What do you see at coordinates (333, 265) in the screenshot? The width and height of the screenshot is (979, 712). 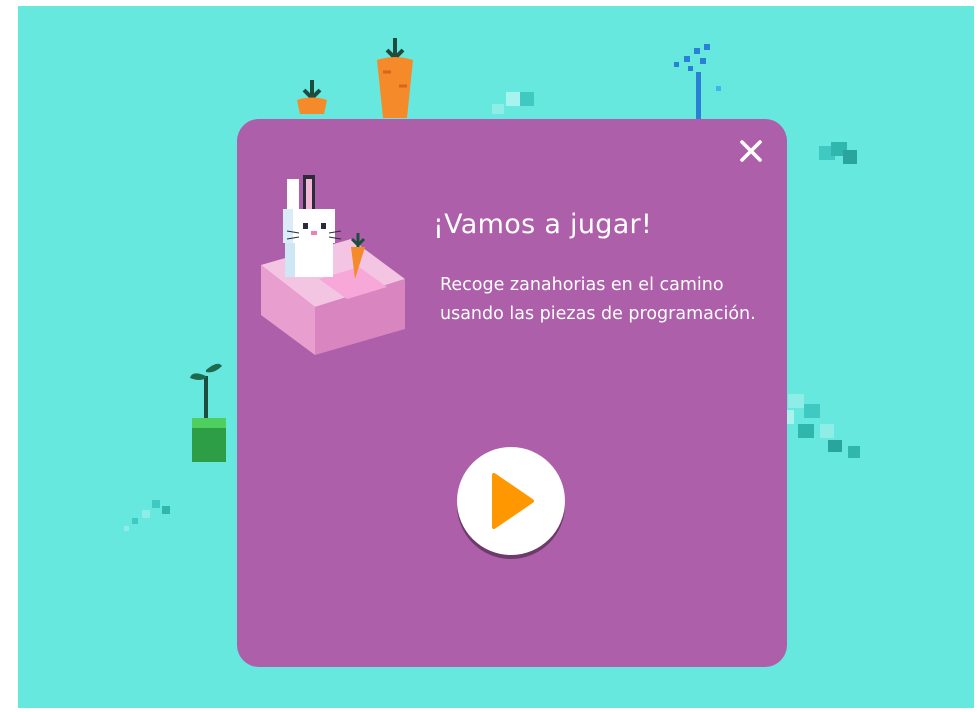 I see `bunny-illustration` at bounding box center [333, 265].